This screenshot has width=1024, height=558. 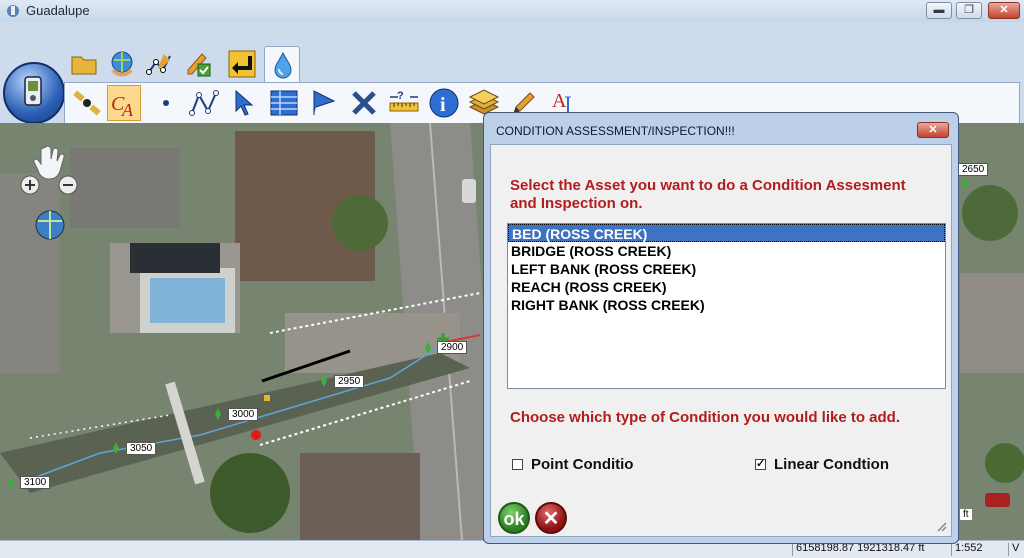 I want to click on info-icon: i, so click(x=444, y=103).